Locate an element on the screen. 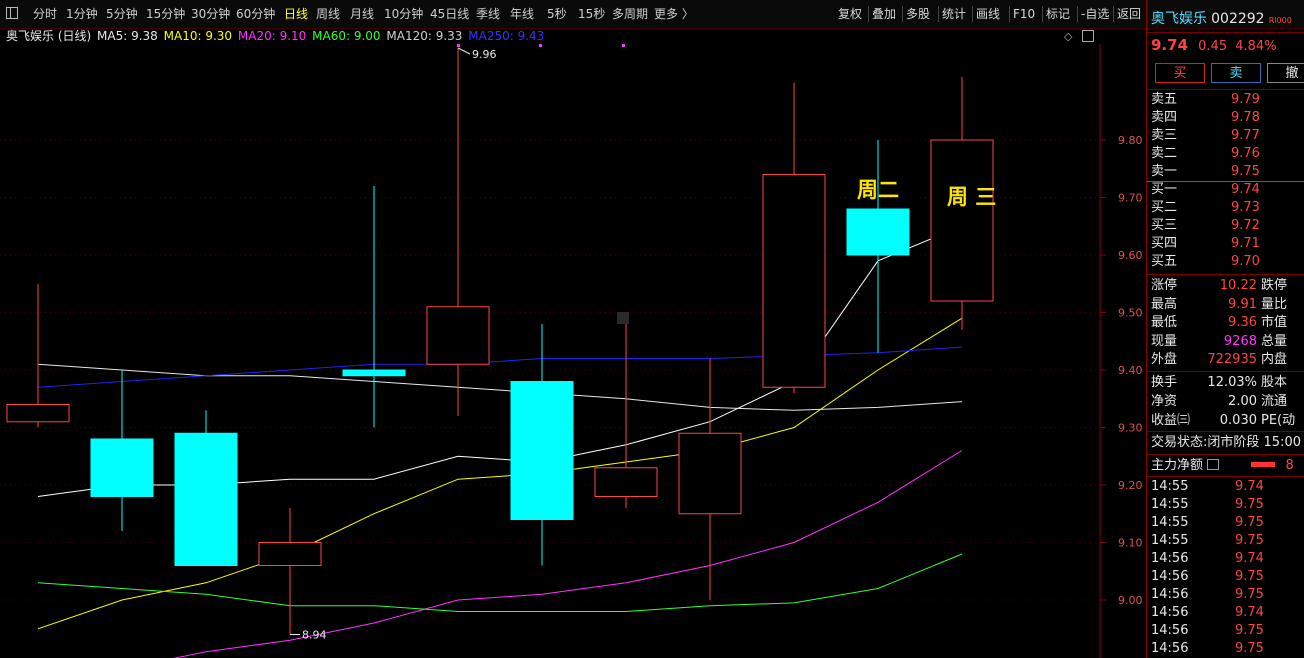 This screenshot has height=658, width=1304. diamond-icon: ◇ is located at coordinates (1068, 36).